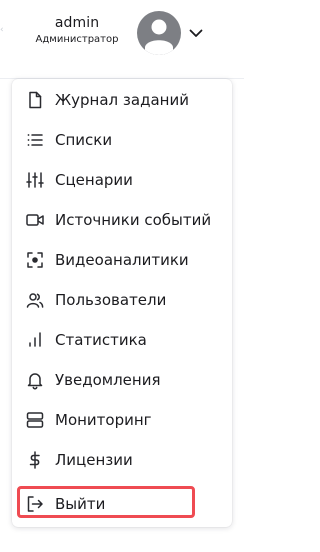 This screenshot has height=552, width=320. Describe the element at coordinates (2, 30) in the screenshot. I see `back-chevron-icon: ‹` at that location.